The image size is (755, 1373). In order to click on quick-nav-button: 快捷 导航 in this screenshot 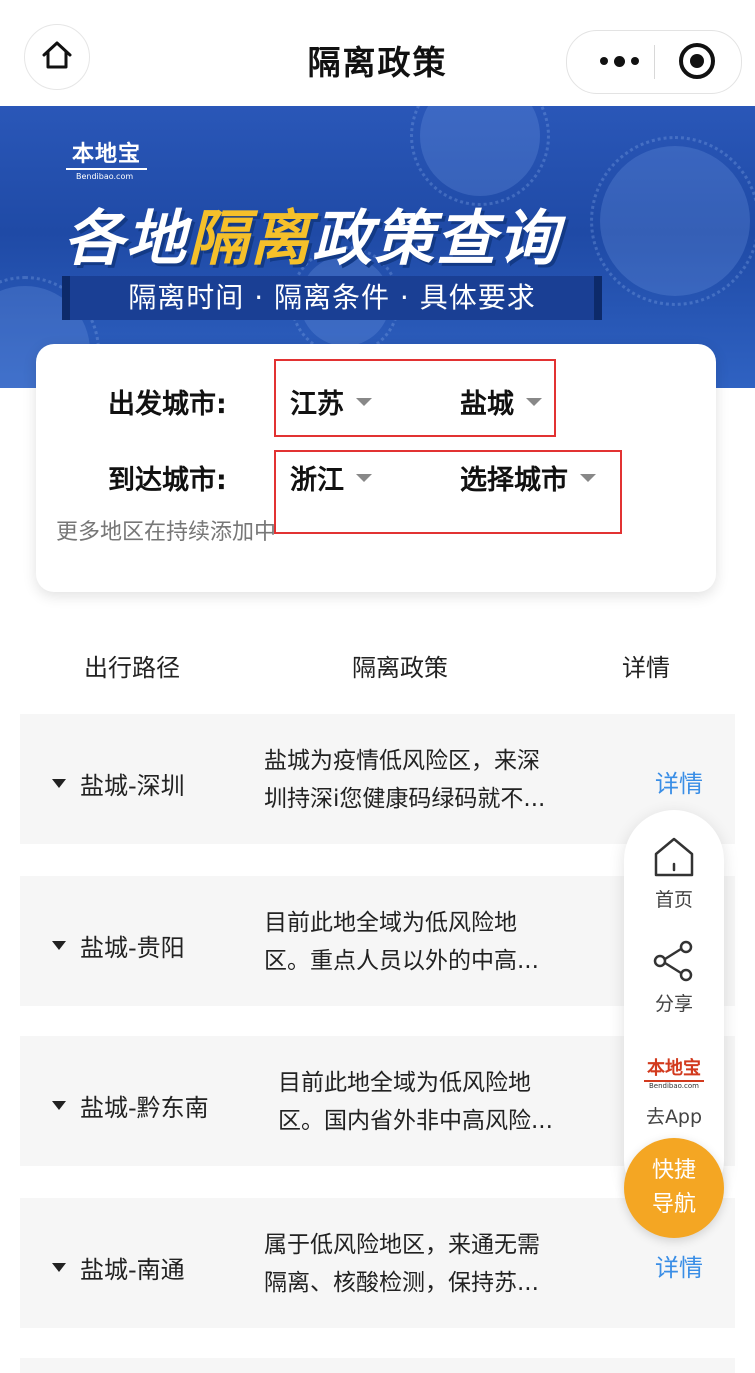, I will do `click(674, 1188)`.